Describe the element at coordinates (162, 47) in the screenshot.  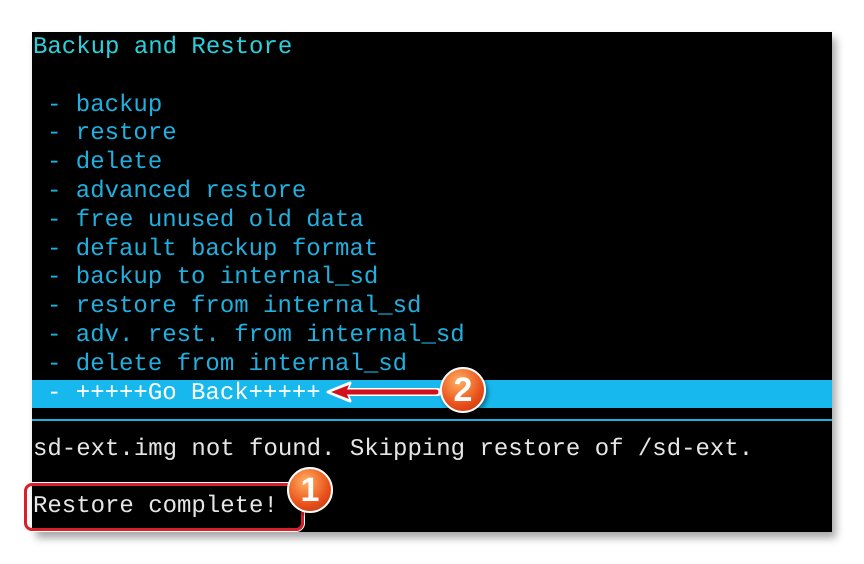
I see `screen-title: Backup and Restore` at that location.